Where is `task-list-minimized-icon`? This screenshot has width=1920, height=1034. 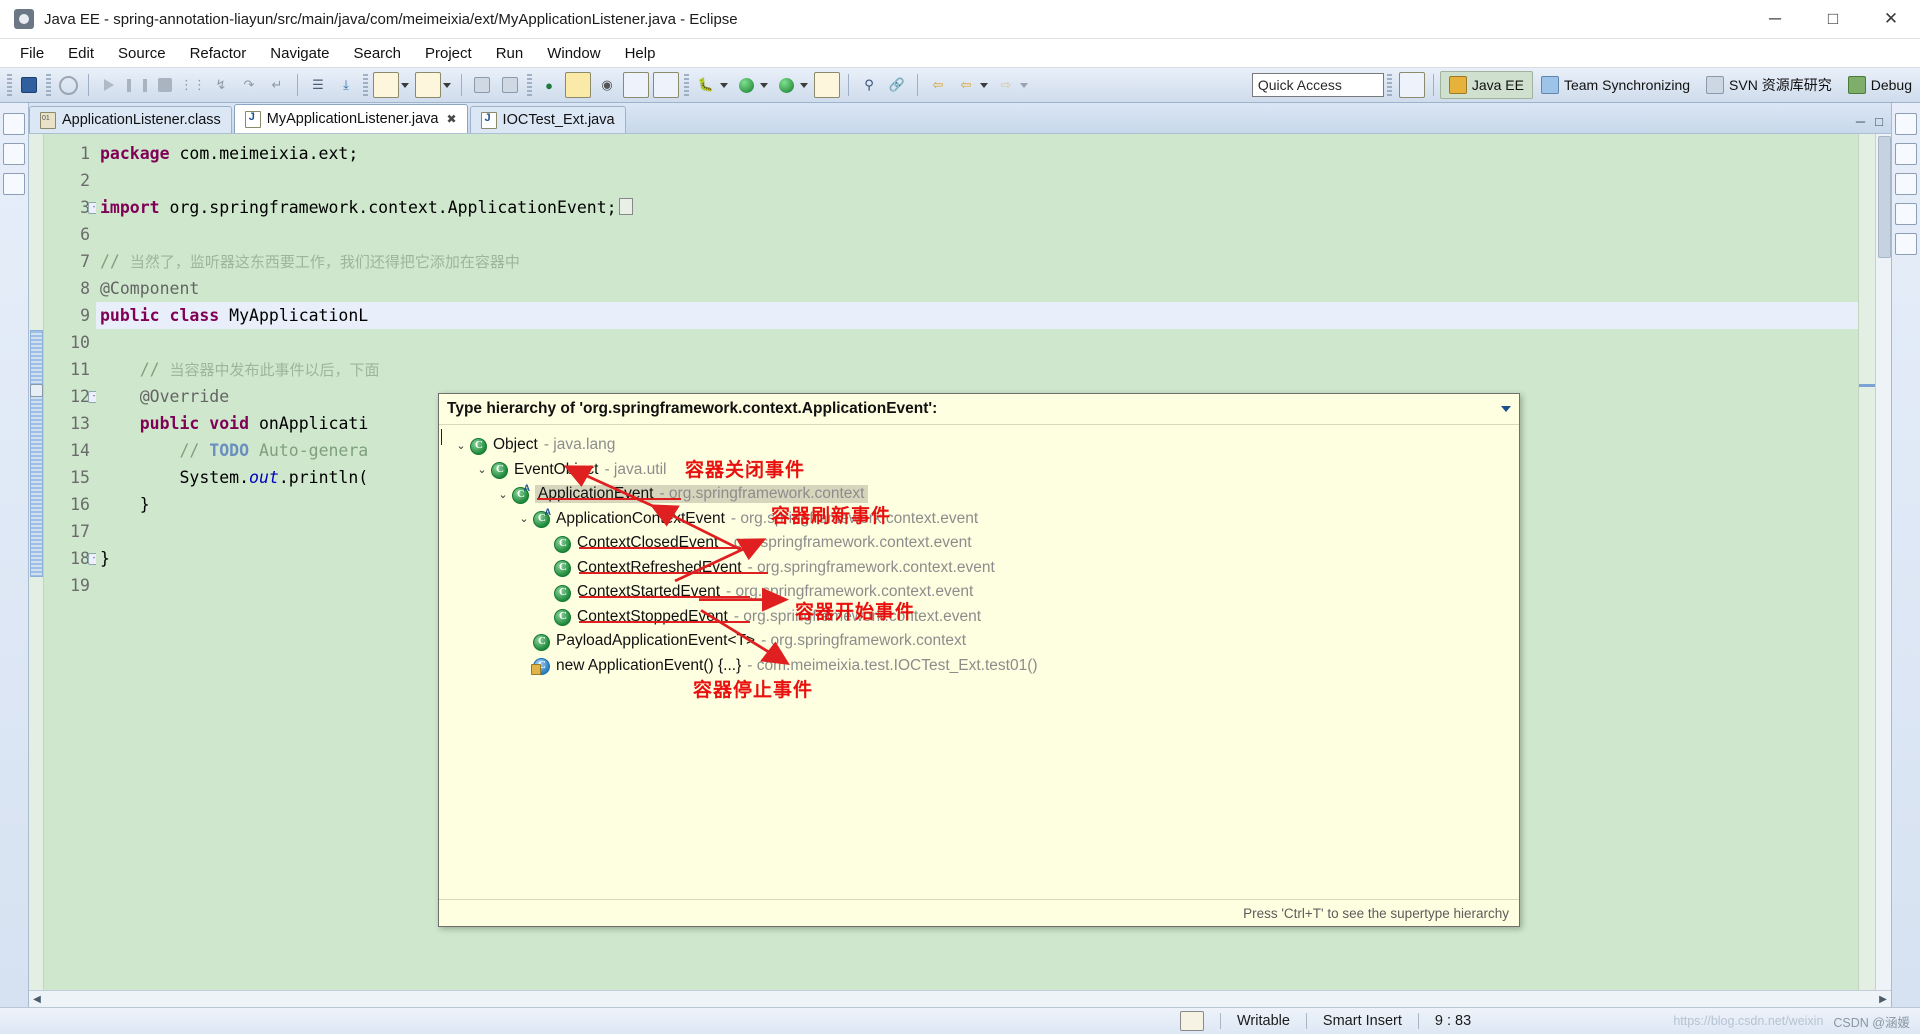
task-list-minimized-icon is located at coordinates (1906, 154).